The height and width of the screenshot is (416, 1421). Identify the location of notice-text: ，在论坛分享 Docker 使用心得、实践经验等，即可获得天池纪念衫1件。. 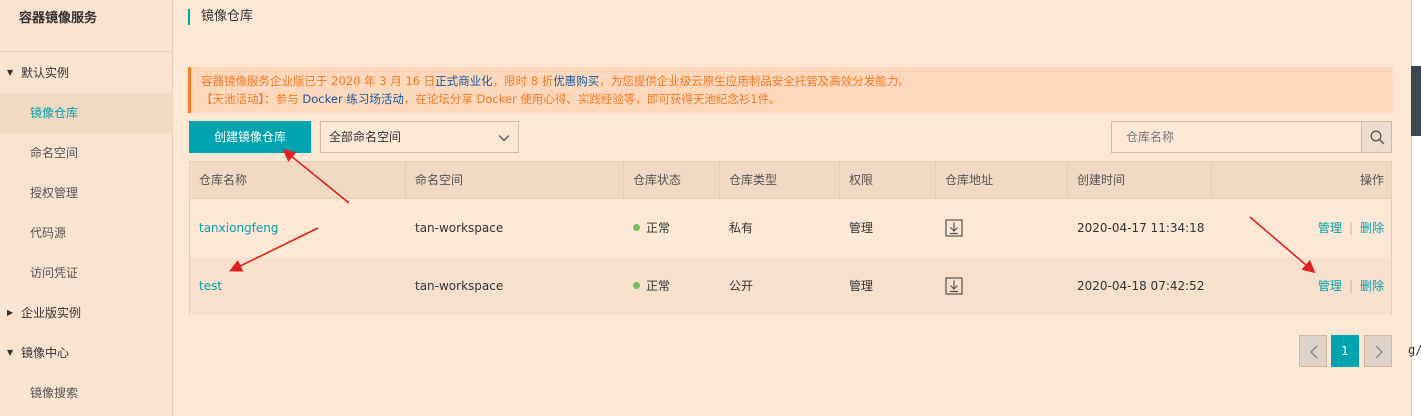
(592, 99).